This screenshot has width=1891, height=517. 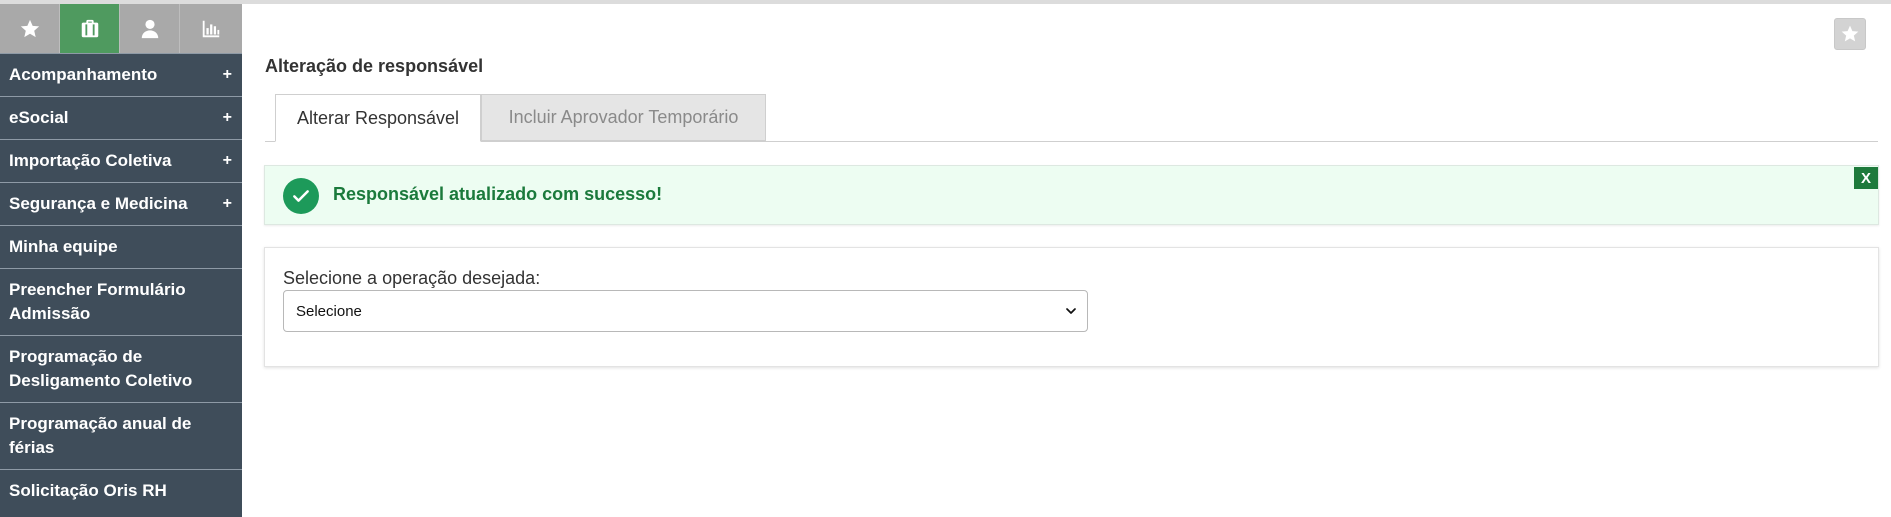 I want to click on alert-message: Responsável atualizado com sucesso!, so click(x=498, y=194).